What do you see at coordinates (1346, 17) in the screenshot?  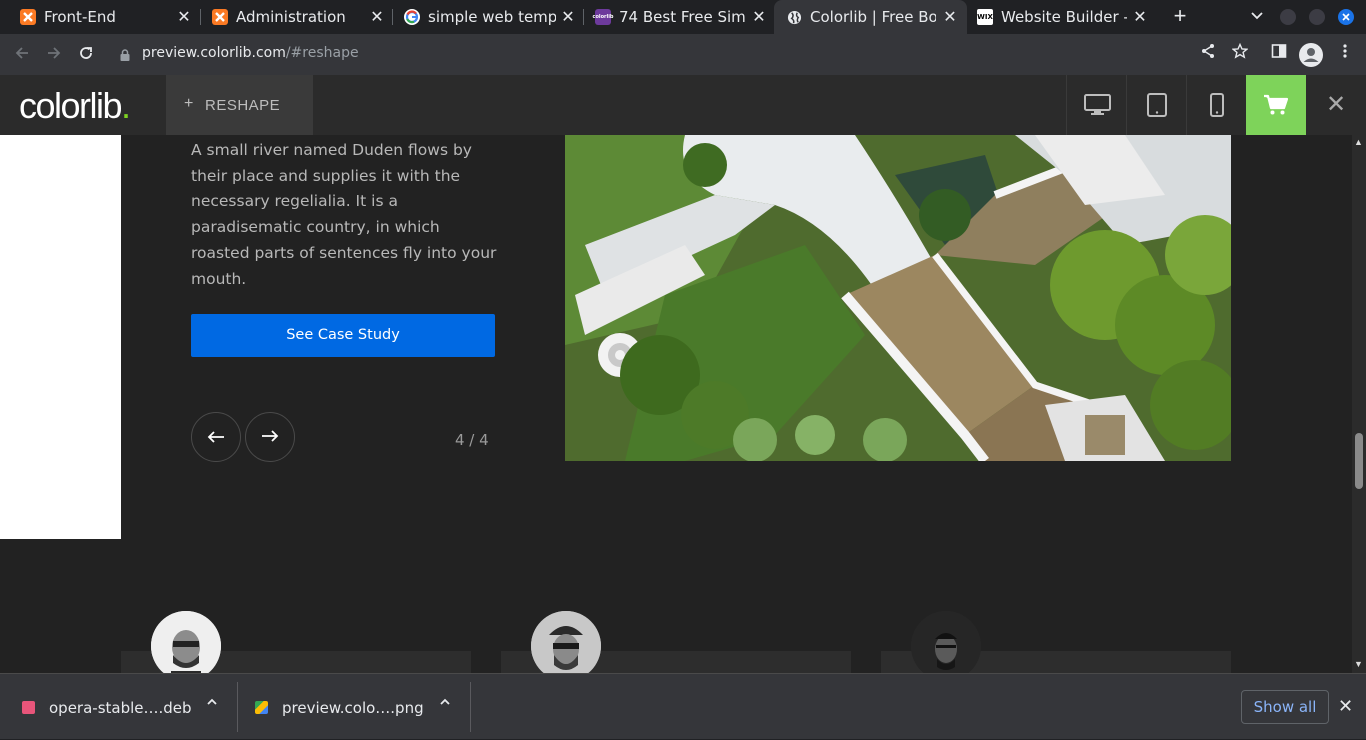 I see `window-close-button` at bounding box center [1346, 17].